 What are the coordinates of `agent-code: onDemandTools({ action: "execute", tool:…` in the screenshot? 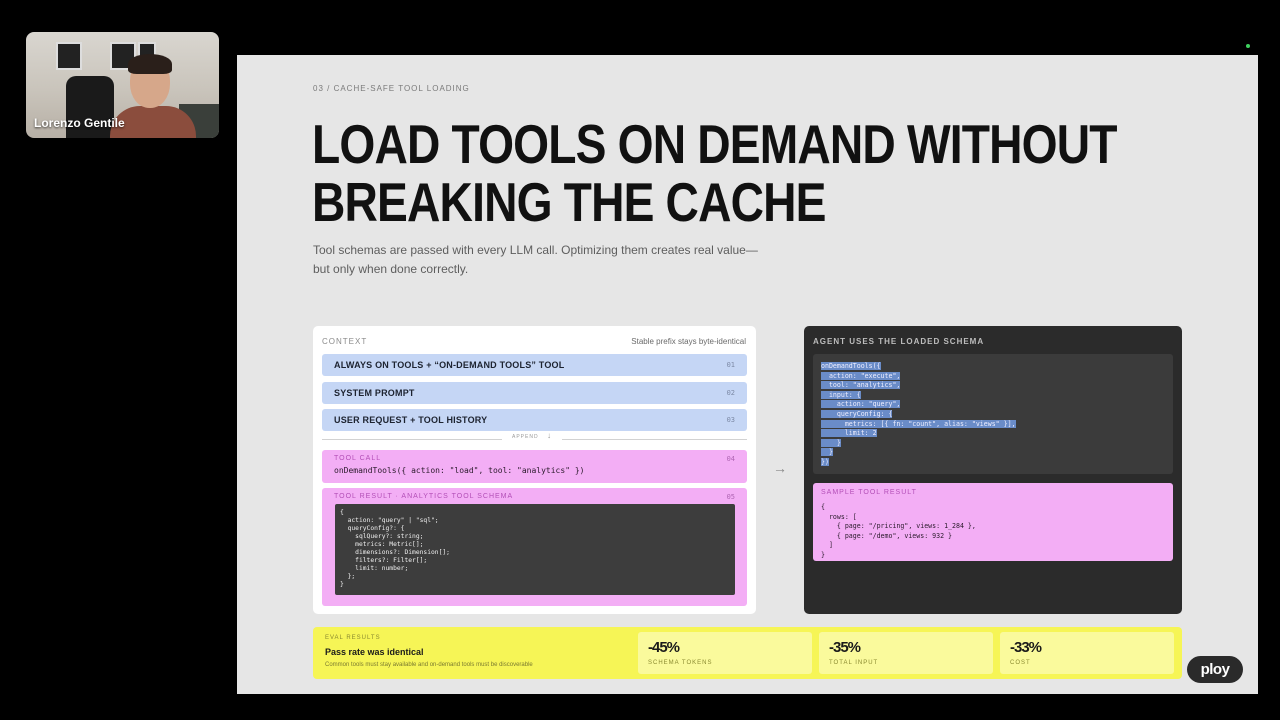 It's located at (918, 415).